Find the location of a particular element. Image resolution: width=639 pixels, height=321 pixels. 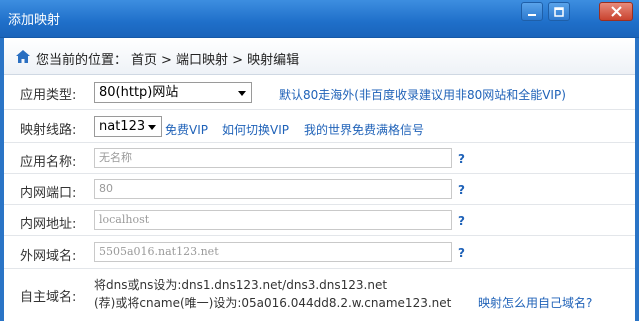

close-button is located at coordinates (616, 11).